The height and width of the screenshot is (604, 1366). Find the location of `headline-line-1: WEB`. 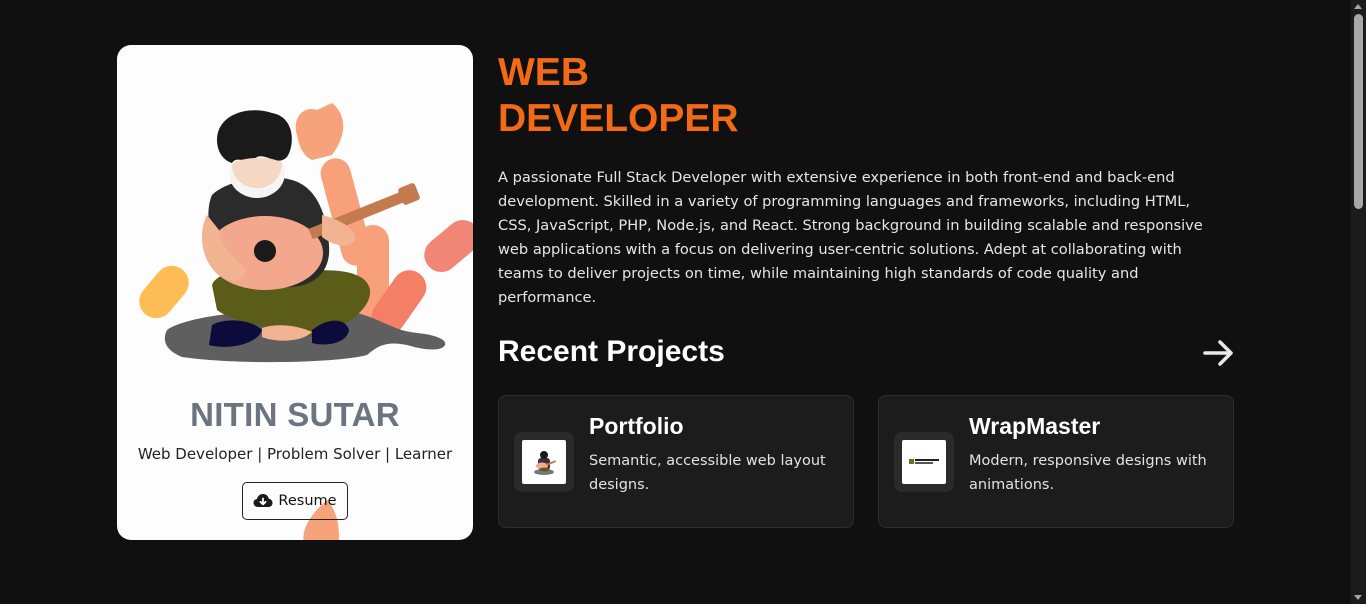

headline-line-1: WEB is located at coordinates (543, 72).